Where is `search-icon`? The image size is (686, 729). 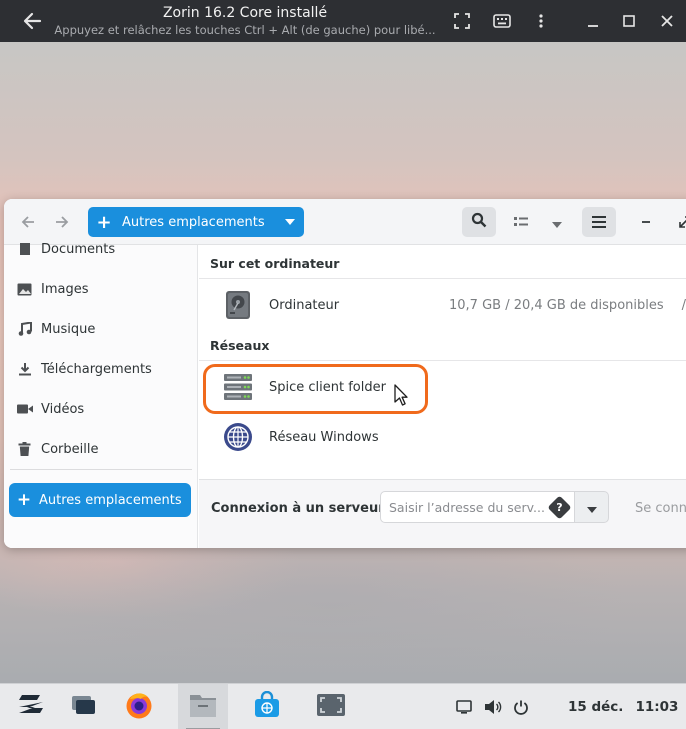 search-icon is located at coordinates (479, 222).